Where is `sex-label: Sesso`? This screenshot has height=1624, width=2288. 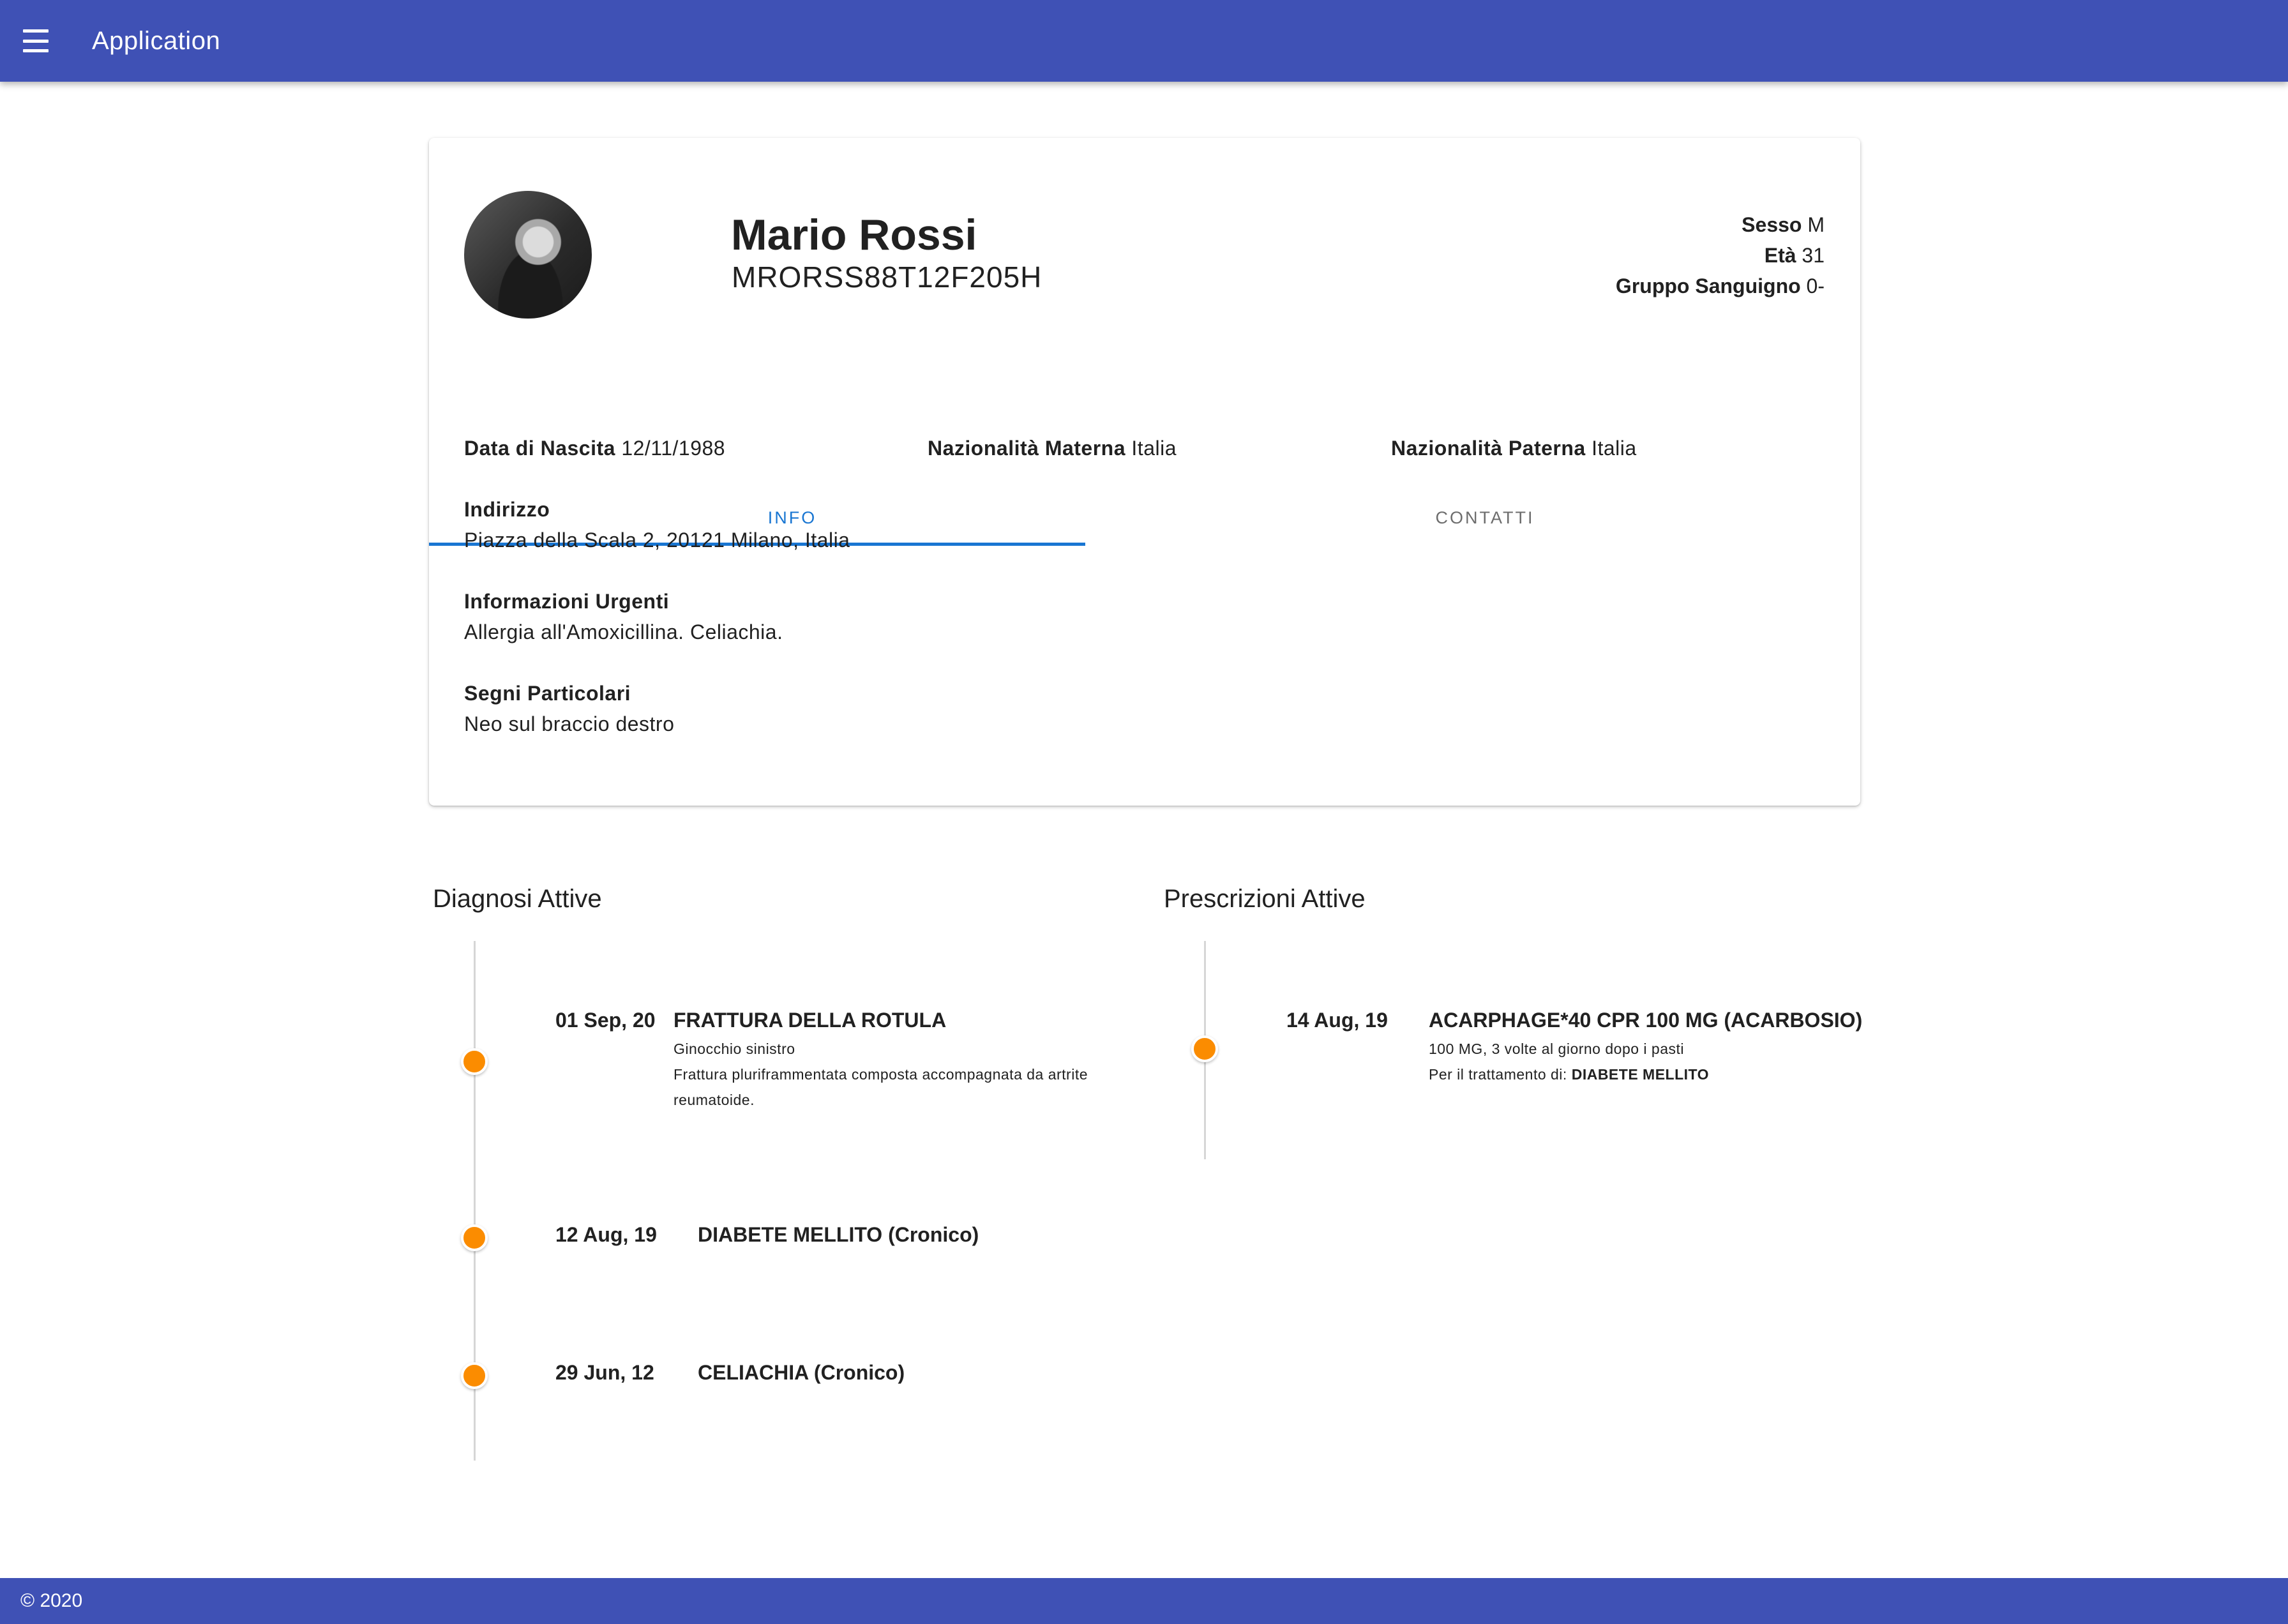 sex-label: Sesso is located at coordinates (1772, 224).